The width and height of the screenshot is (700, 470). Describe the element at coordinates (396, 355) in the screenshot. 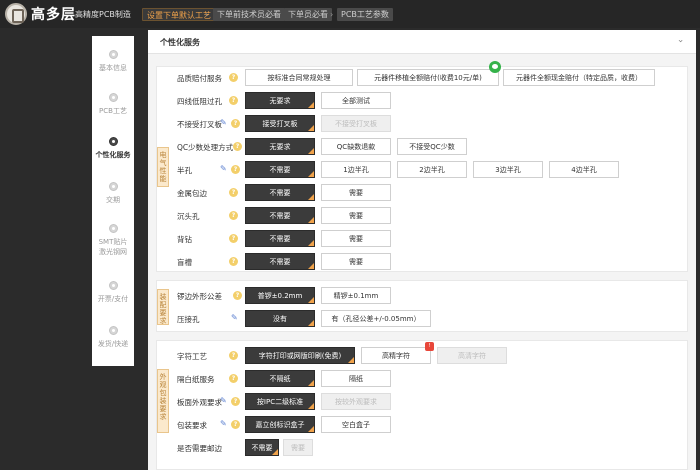

I see `option-high-precision-silkscreen: 高精字符` at that location.